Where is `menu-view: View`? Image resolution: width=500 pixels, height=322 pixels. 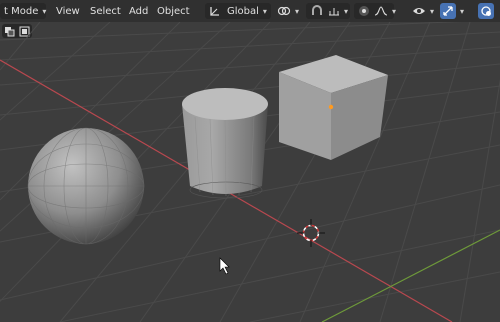
menu-view: View is located at coordinates (68, 11).